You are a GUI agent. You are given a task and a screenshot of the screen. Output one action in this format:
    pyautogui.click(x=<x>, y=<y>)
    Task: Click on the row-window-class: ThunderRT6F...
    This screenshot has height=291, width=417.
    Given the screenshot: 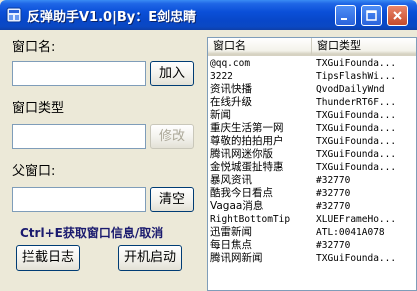 What is the action you would take?
    pyautogui.click(x=356, y=102)
    